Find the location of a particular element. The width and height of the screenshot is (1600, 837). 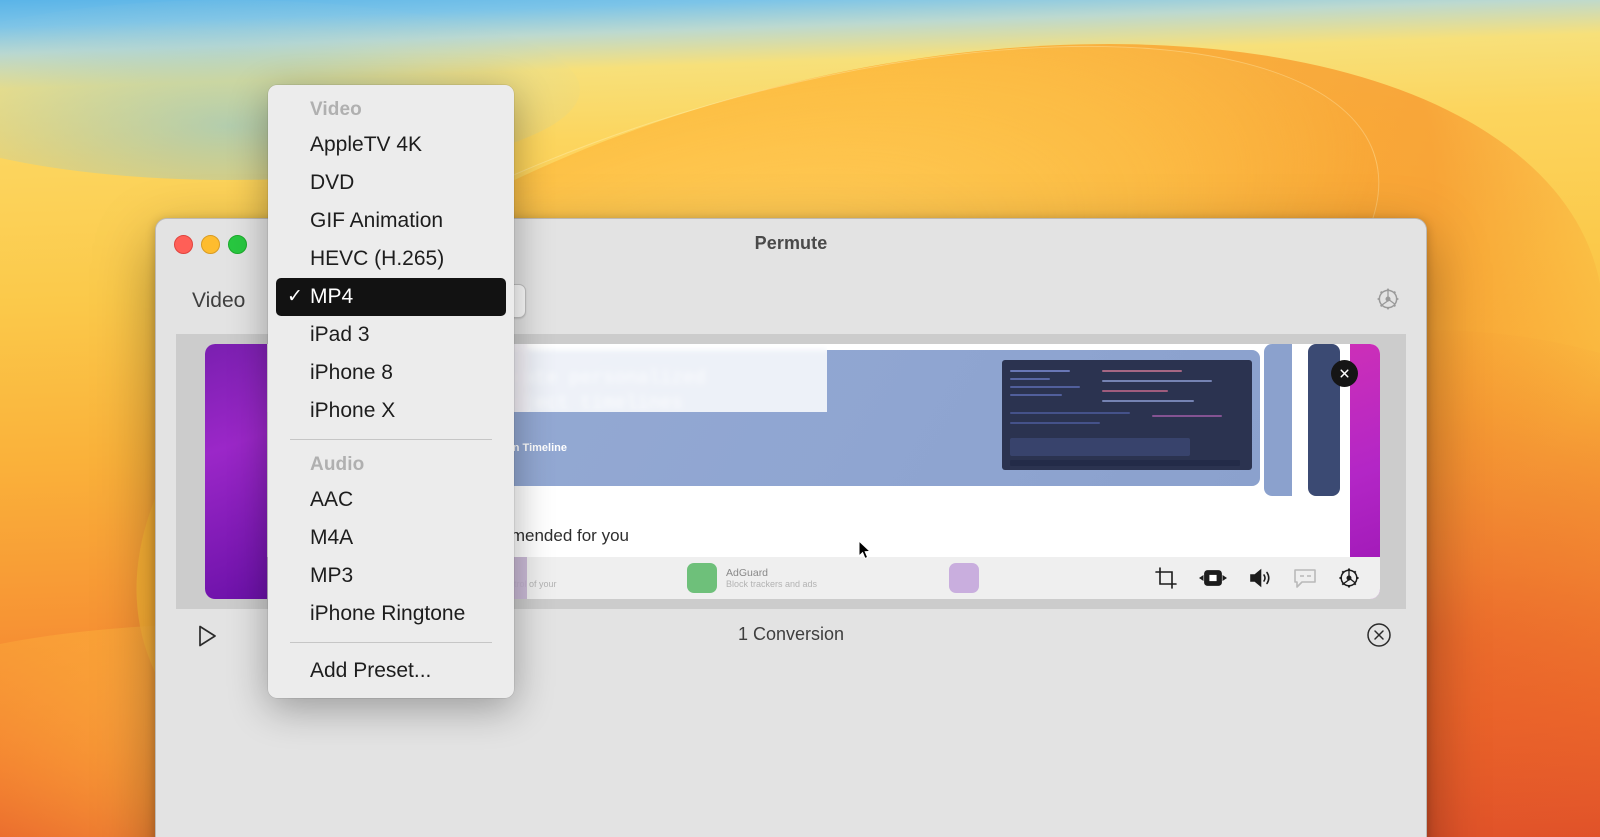

checkmark-icon: ✓ is located at coordinates (295, 296).